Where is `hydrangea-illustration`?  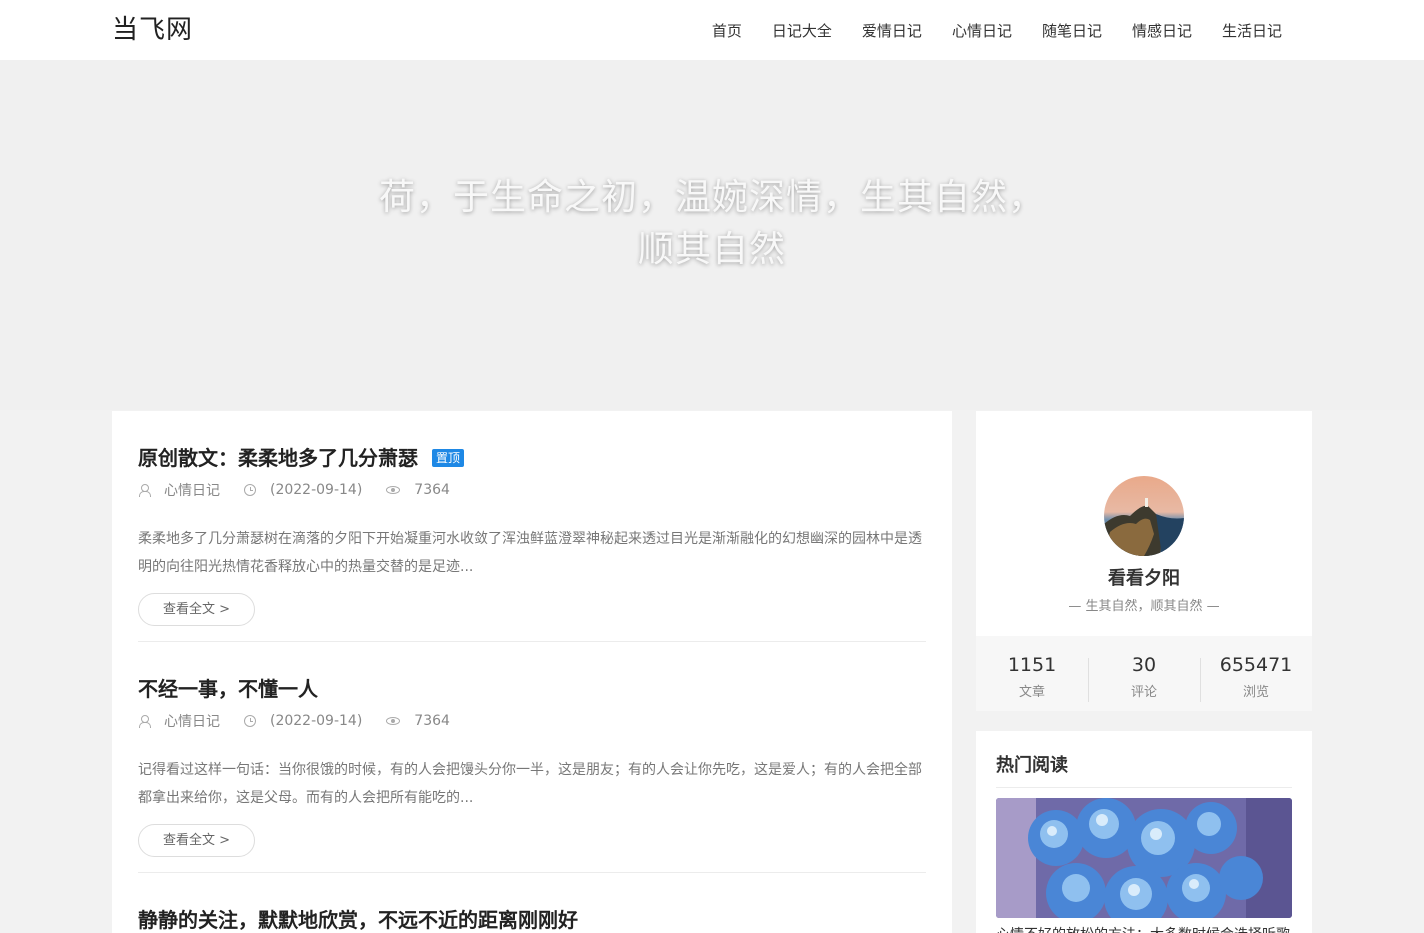
hydrangea-illustration is located at coordinates (1144, 858).